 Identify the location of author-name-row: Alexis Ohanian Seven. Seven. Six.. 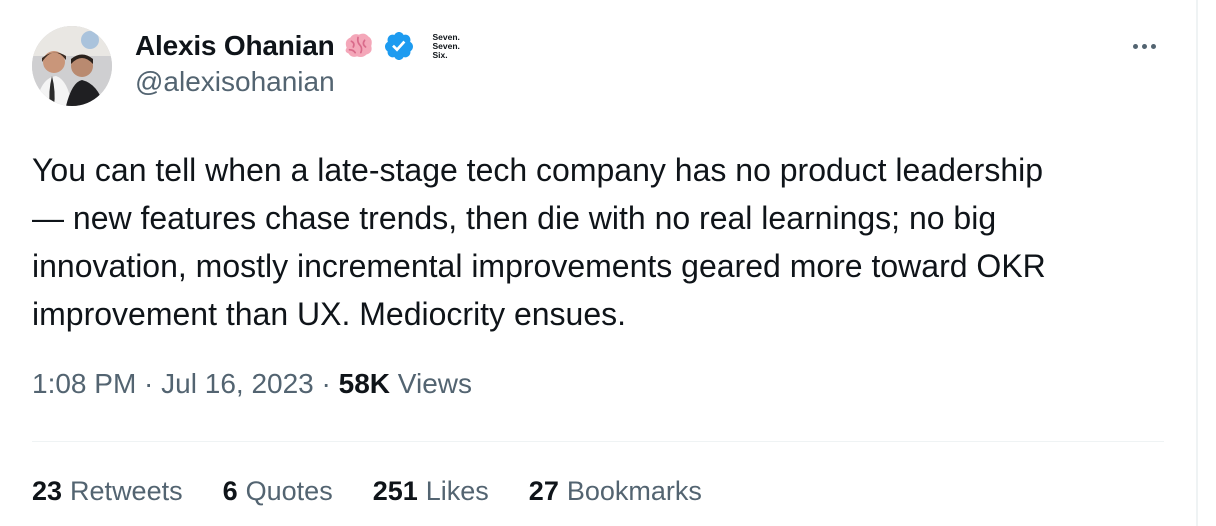
(298, 46).